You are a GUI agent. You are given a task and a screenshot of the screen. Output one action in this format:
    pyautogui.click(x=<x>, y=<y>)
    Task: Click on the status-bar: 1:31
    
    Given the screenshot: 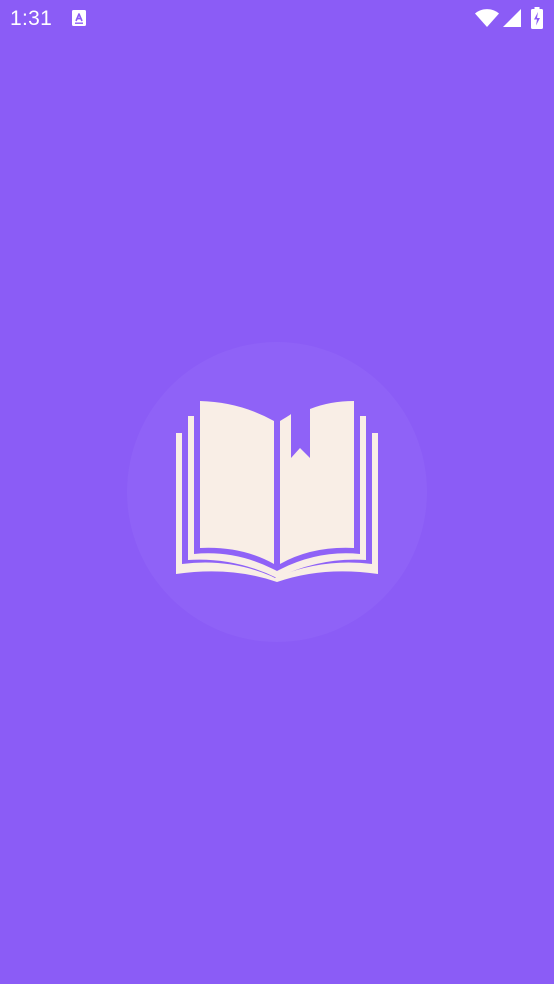 What is the action you would take?
    pyautogui.click(x=277, y=19)
    